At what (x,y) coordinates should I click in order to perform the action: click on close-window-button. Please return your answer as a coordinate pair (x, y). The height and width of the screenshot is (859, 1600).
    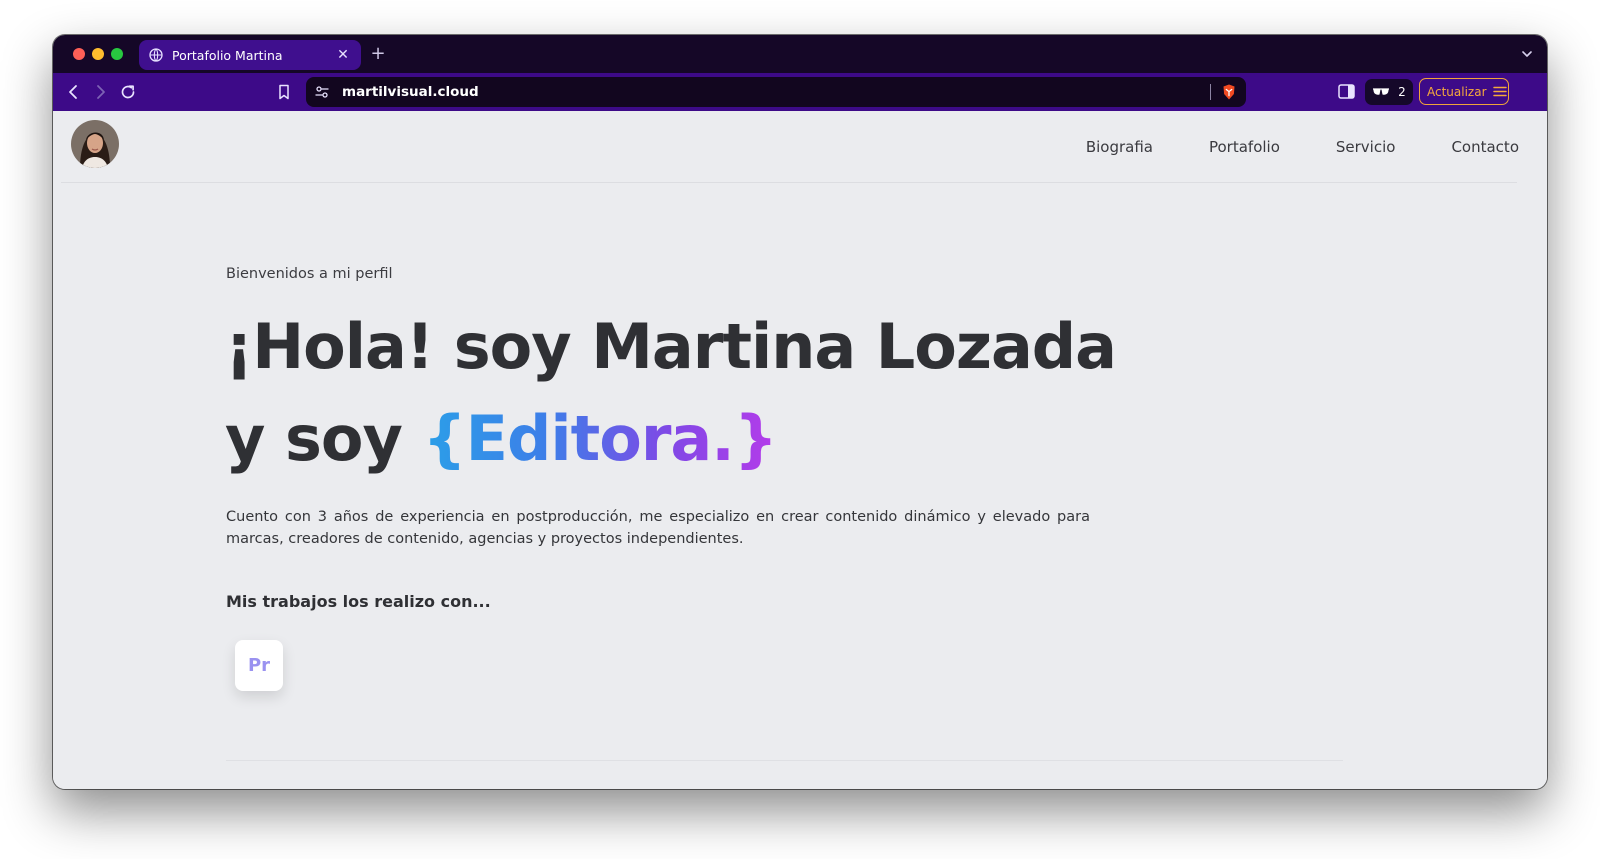
    Looking at the image, I should click on (79, 54).